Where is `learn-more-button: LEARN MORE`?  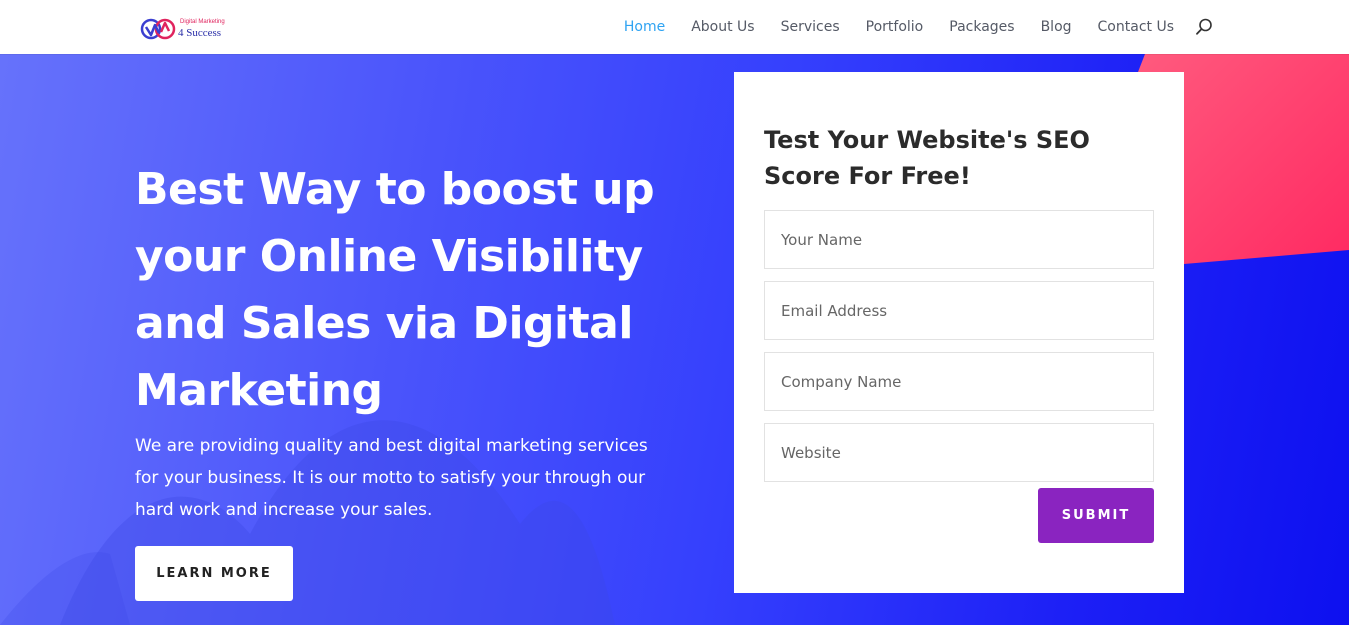
learn-more-button: LEARN MORE is located at coordinates (214, 573).